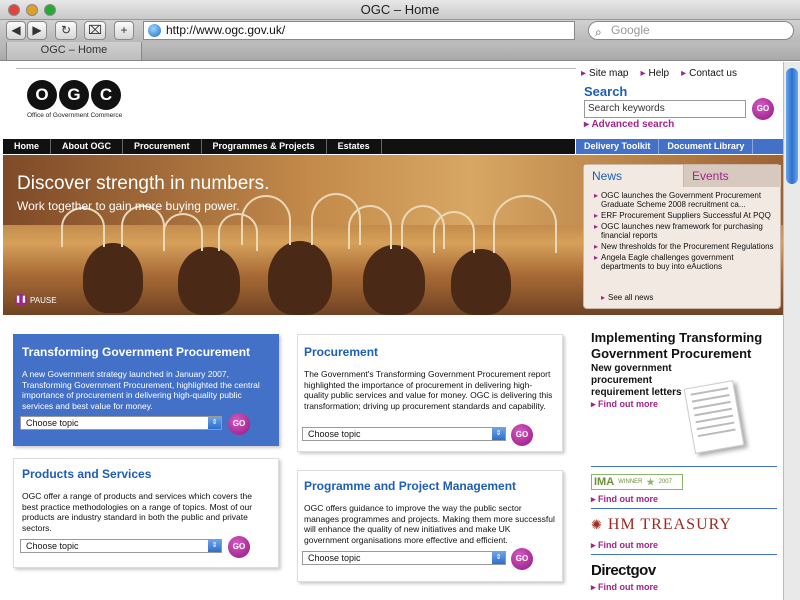  Describe the element at coordinates (66, 30) in the screenshot. I see `reload-button: ↻` at that location.